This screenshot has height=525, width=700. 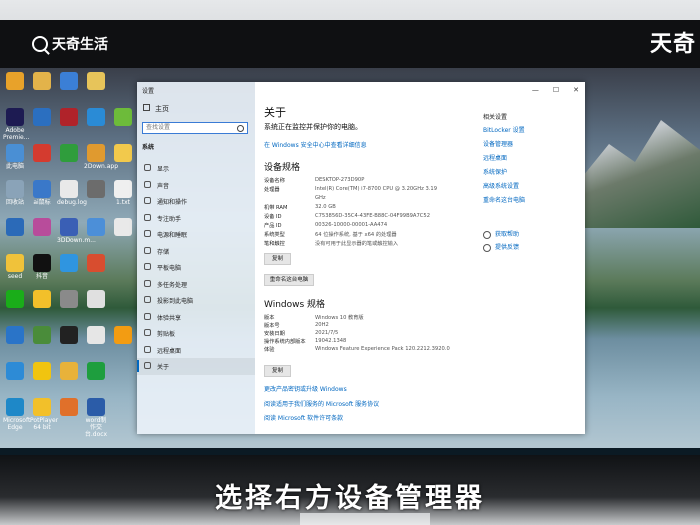 I want to click on desktop-icon: 抖音, so click(x=42, y=267).